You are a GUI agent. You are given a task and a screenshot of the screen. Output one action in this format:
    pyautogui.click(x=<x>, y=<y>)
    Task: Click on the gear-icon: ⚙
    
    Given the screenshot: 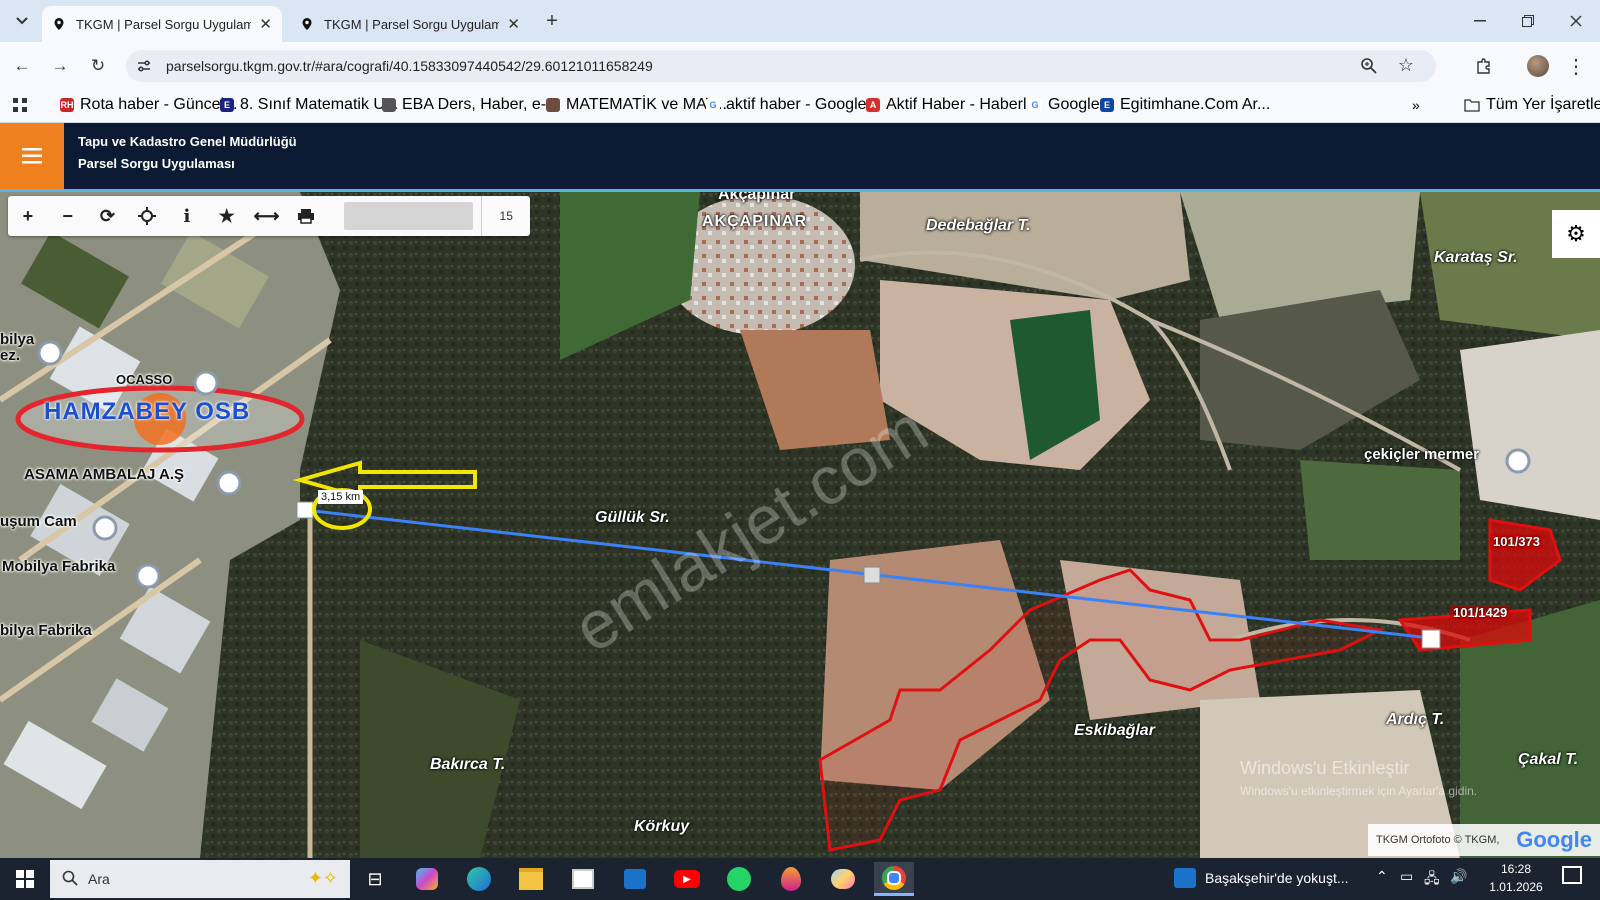 What is the action you would take?
    pyautogui.click(x=1576, y=233)
    